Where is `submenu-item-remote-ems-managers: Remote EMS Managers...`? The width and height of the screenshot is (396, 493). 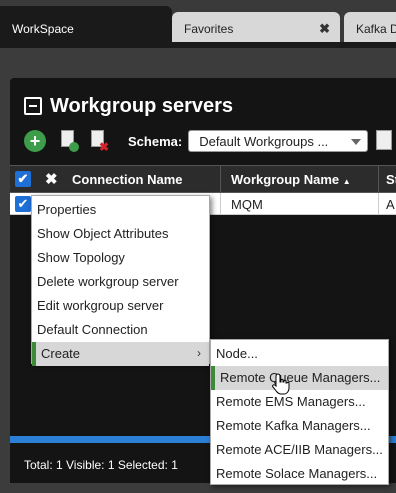 submenu-item-remote-ems-managers: Remote EMS Managers... is located at coordinates (299, 402).